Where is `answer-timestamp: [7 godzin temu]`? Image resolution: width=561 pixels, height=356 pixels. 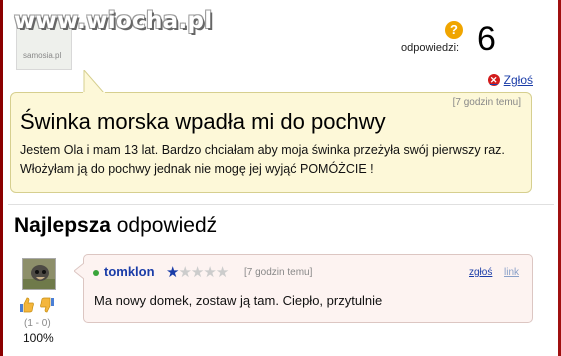
answer-timestamp: [7 godzin temu] is located at coordinates (278, 272).